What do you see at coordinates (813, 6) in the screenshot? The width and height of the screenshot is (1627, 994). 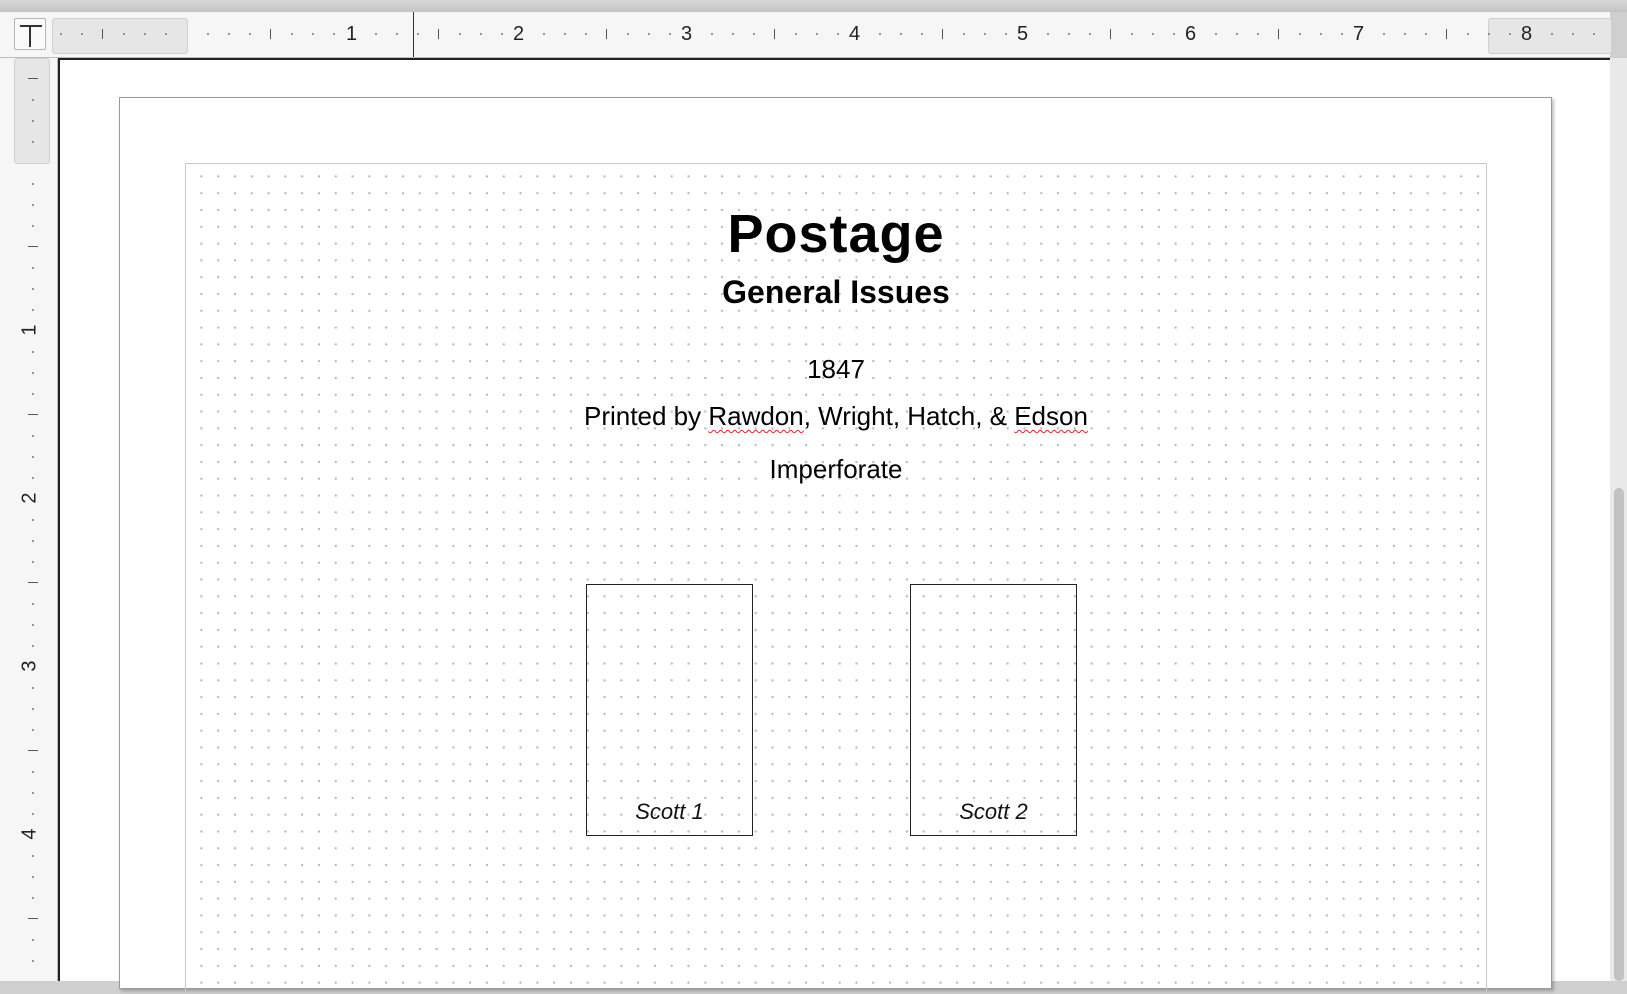 I see `window-top-edge` at bounding box center [813, 6].